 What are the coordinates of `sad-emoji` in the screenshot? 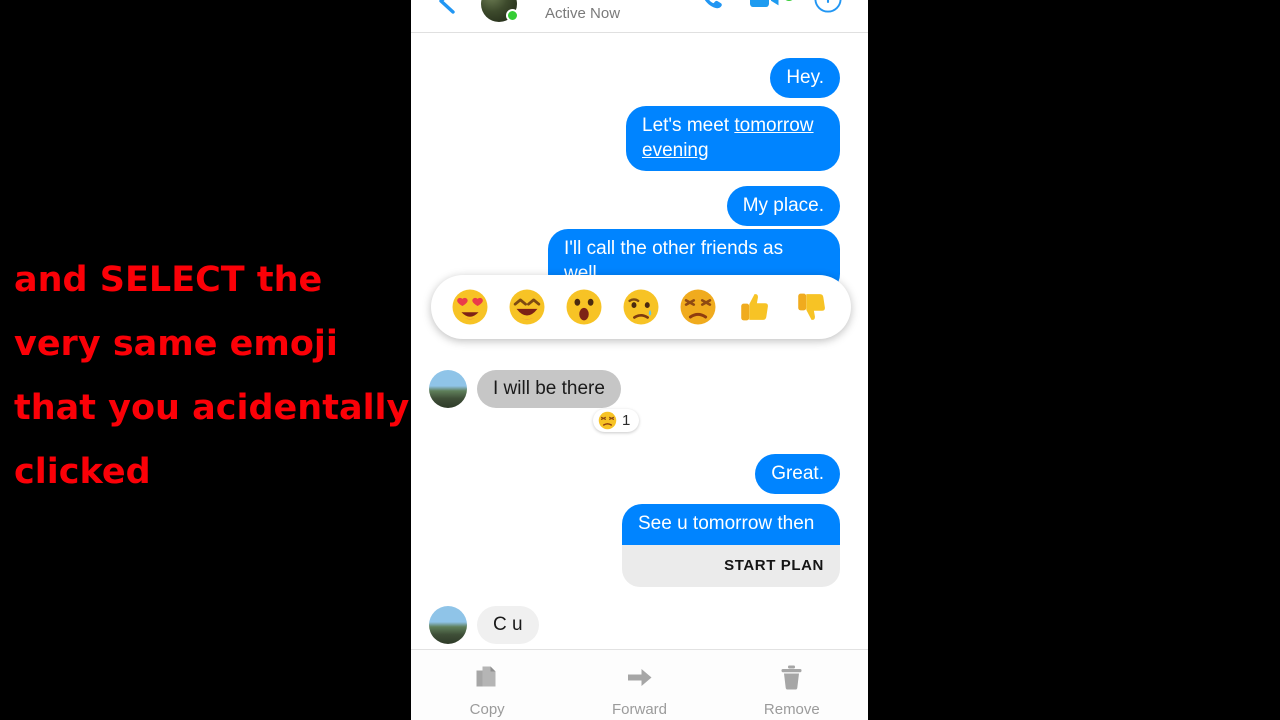 It's located at (641, 307).